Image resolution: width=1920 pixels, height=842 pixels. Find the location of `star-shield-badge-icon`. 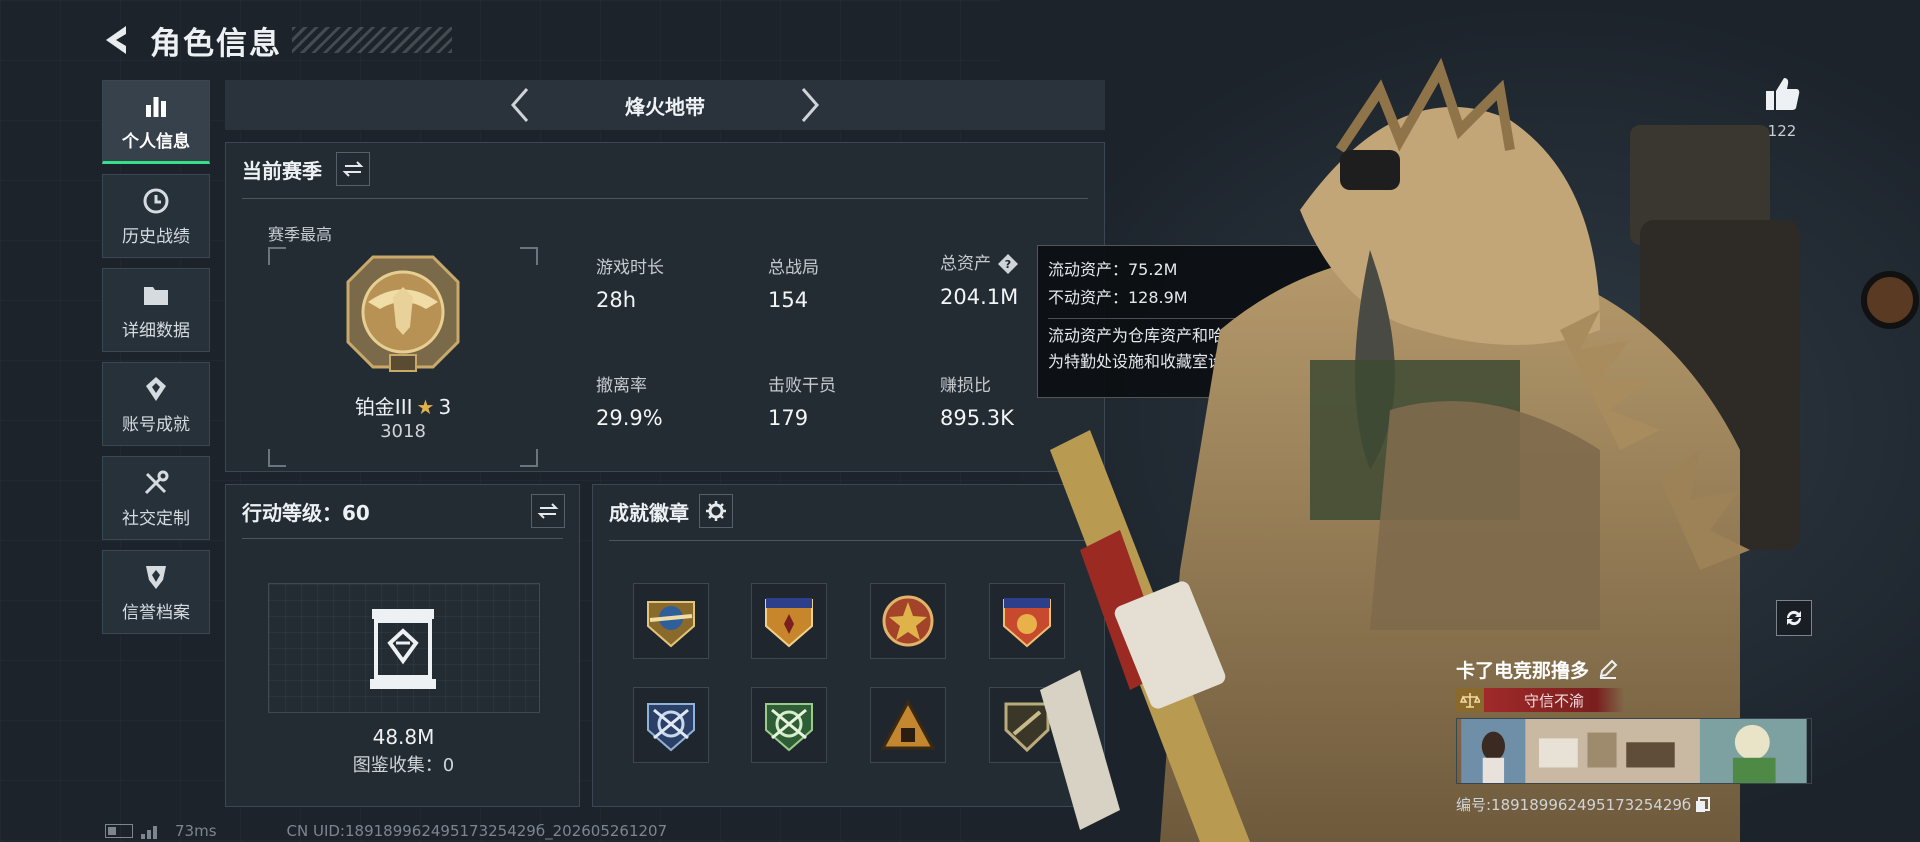

star-shield-badge-icon is located at coordinates (789, 623).